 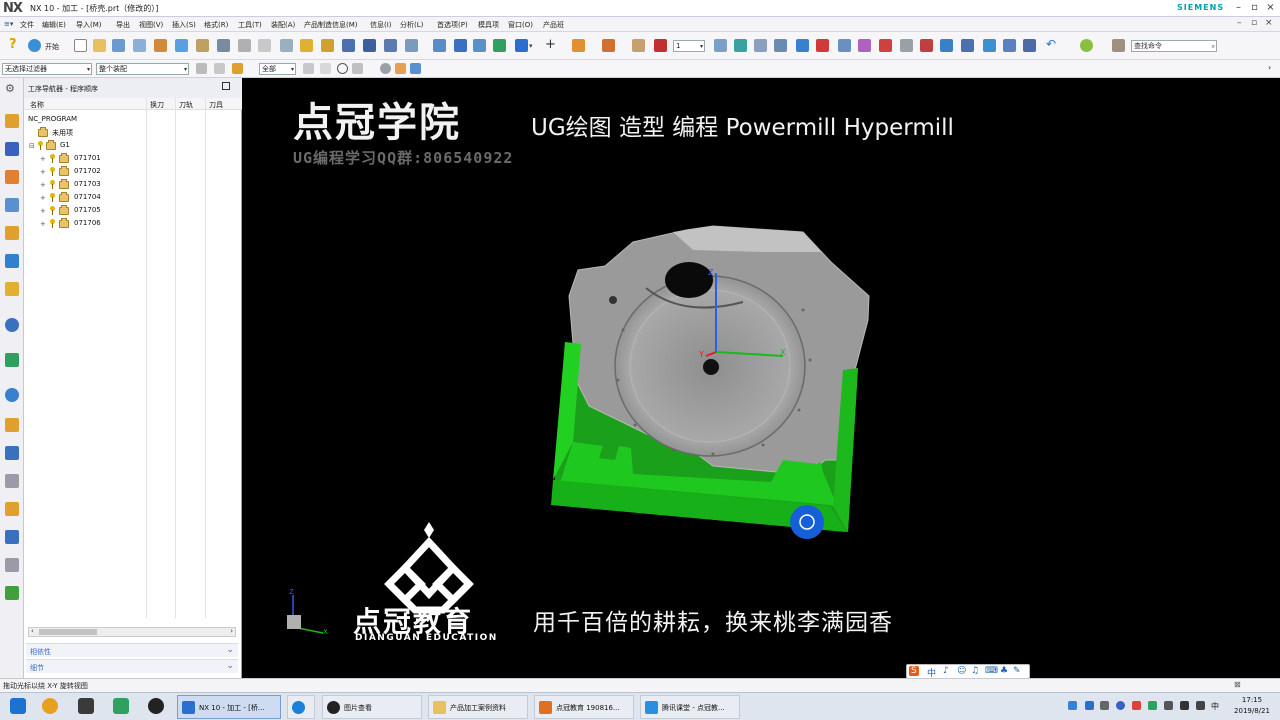 What do you see at coordinates (1238, 7) in the screenshot?
I see `minimize-icon: –` at bounding box center [1238, 7].